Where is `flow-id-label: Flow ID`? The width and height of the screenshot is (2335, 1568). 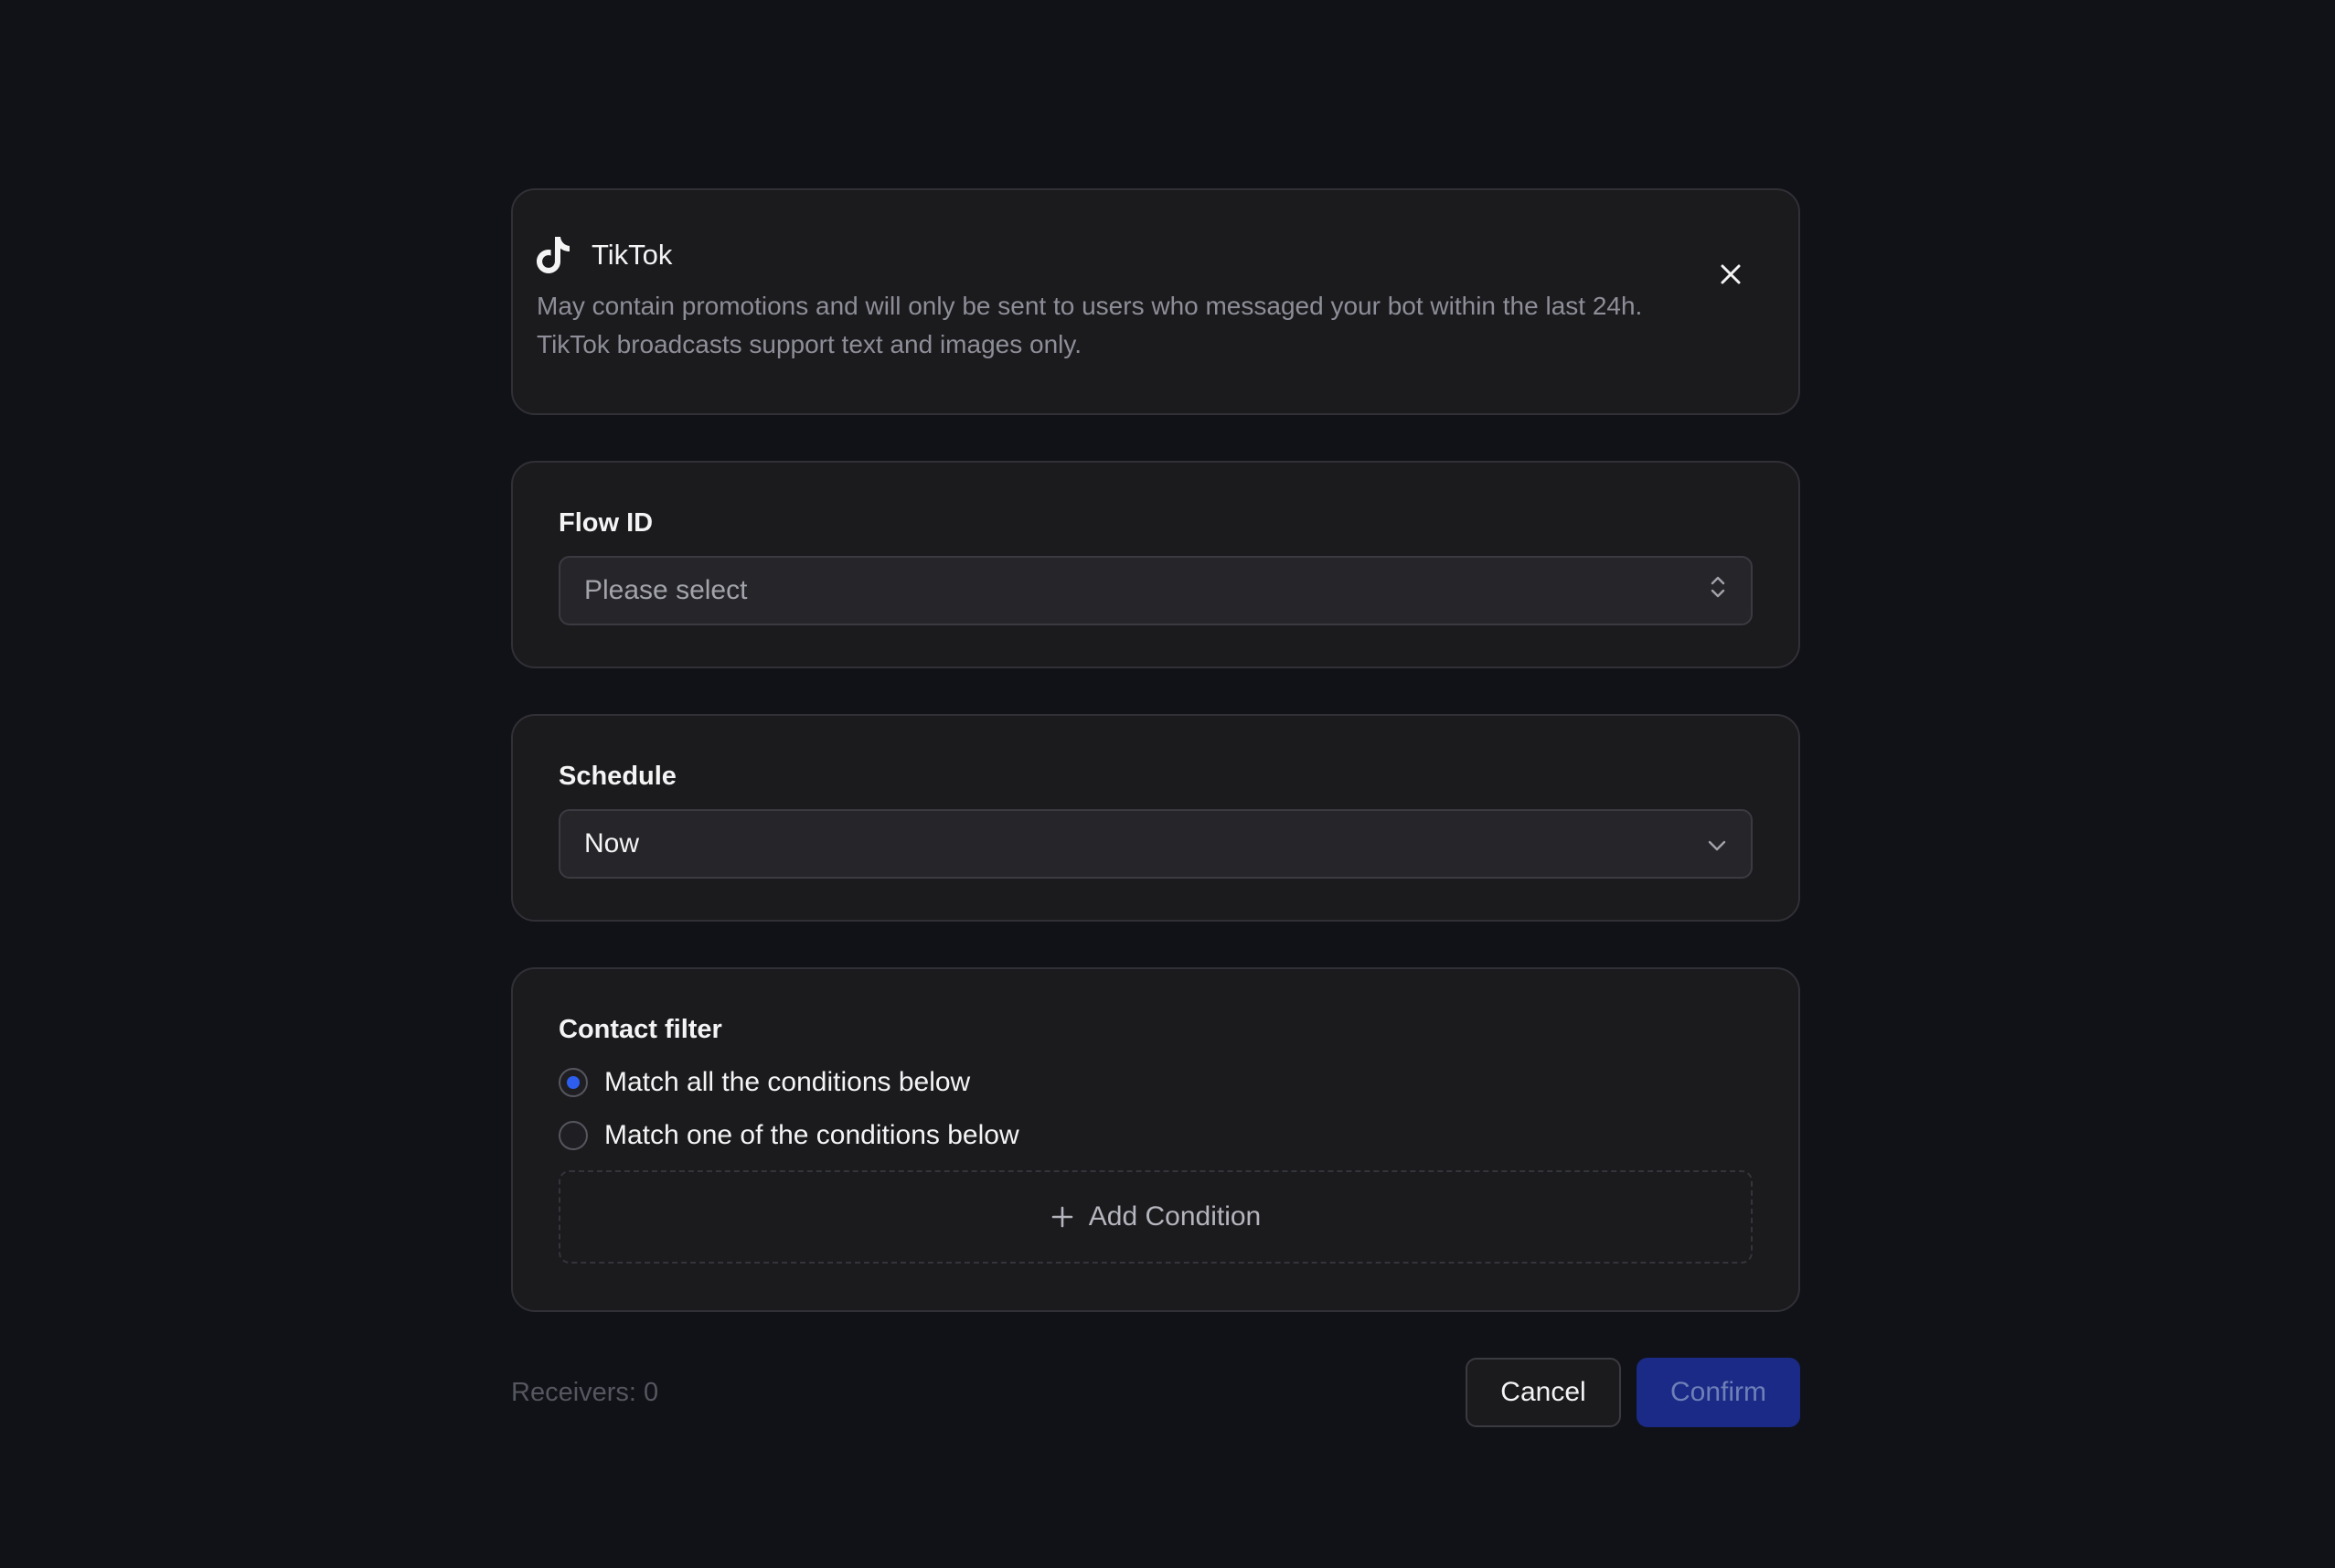 flow-id-label: Flow ID is located at coordinates (607, 523).